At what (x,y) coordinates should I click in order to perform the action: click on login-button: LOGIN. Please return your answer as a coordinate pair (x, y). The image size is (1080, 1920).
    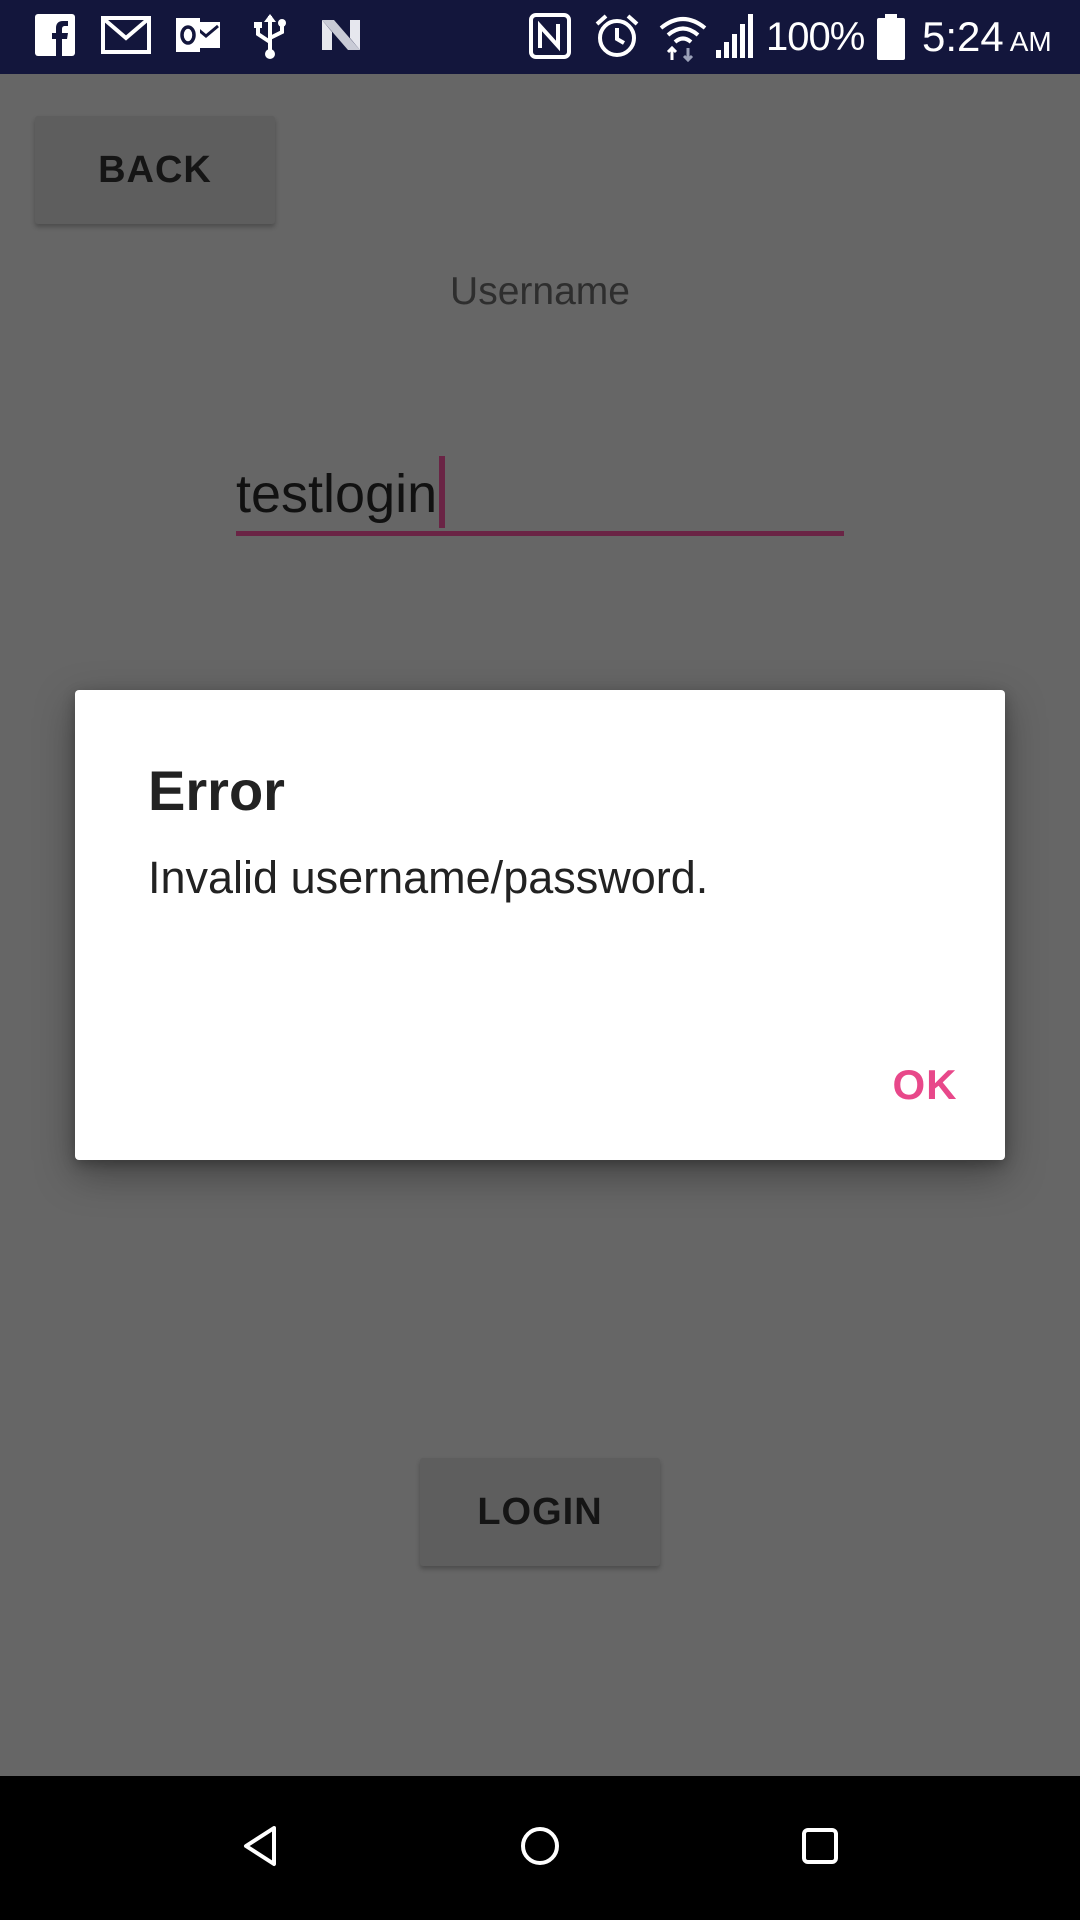
    Looking at the image, I should click on (540, 1512).